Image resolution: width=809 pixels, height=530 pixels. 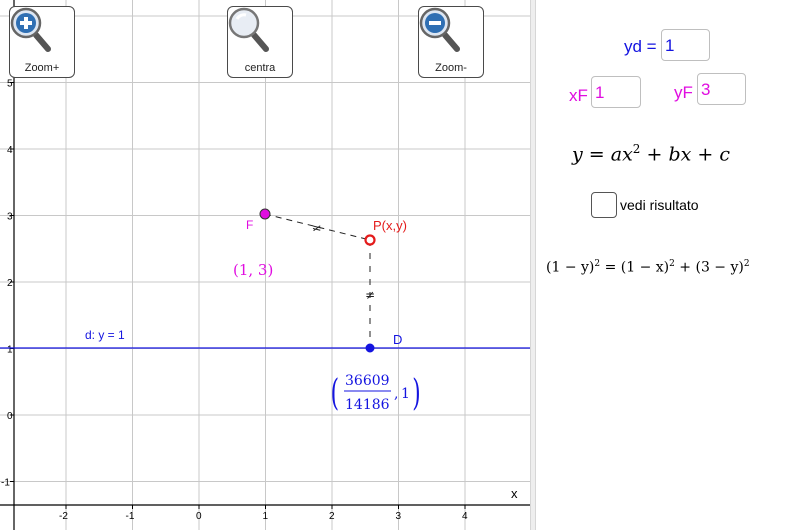 I want to click on xf-input: 1, so click(x=616, y=92).